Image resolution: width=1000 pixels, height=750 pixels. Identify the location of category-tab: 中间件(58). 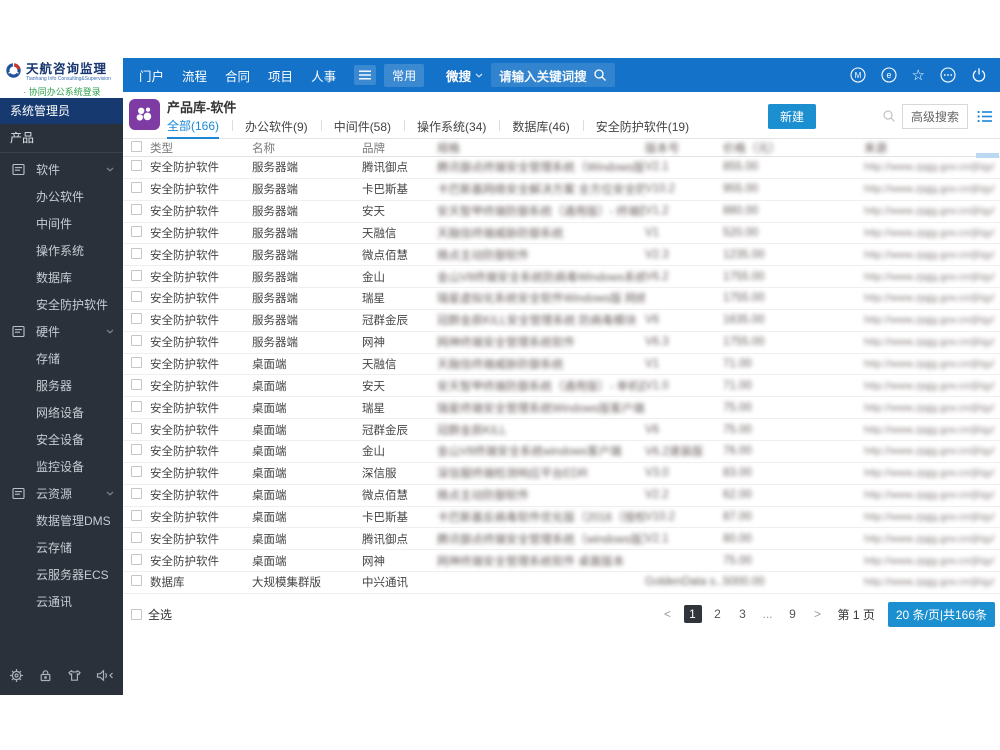
(355, 128).